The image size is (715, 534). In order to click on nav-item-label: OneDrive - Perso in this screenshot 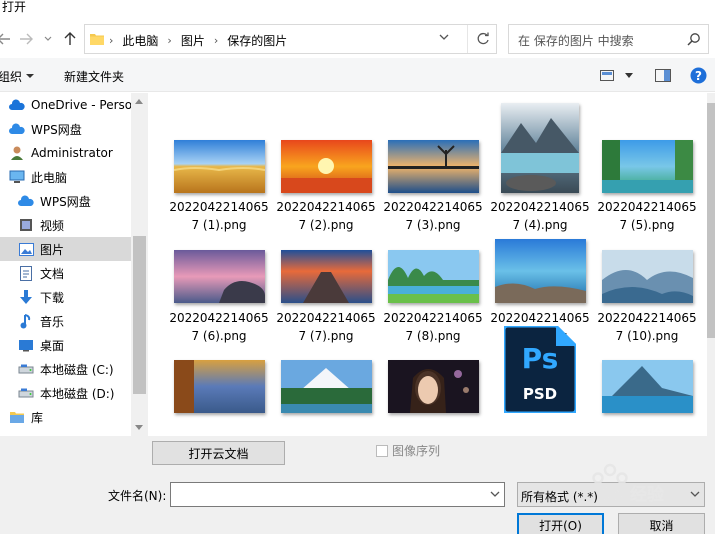, I will do `click(81, 105)`.